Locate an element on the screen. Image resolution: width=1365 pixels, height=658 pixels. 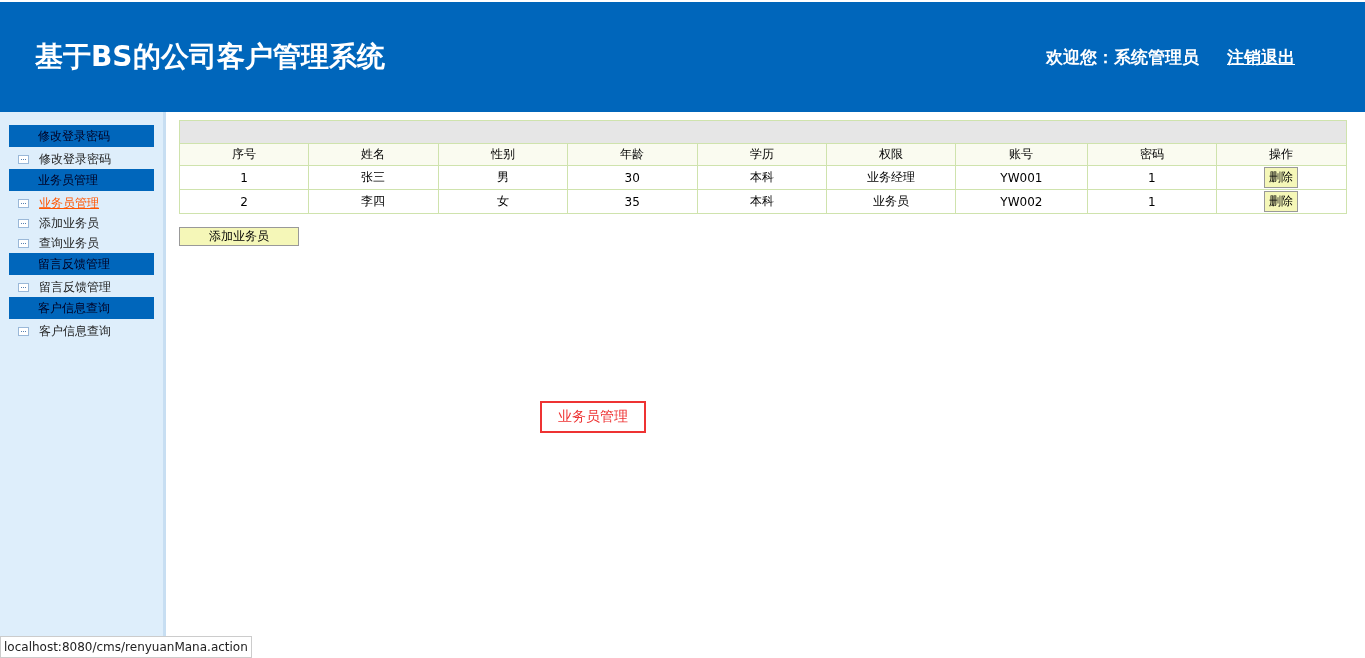
column-header: 序号 is located at coordinates (244, 154).